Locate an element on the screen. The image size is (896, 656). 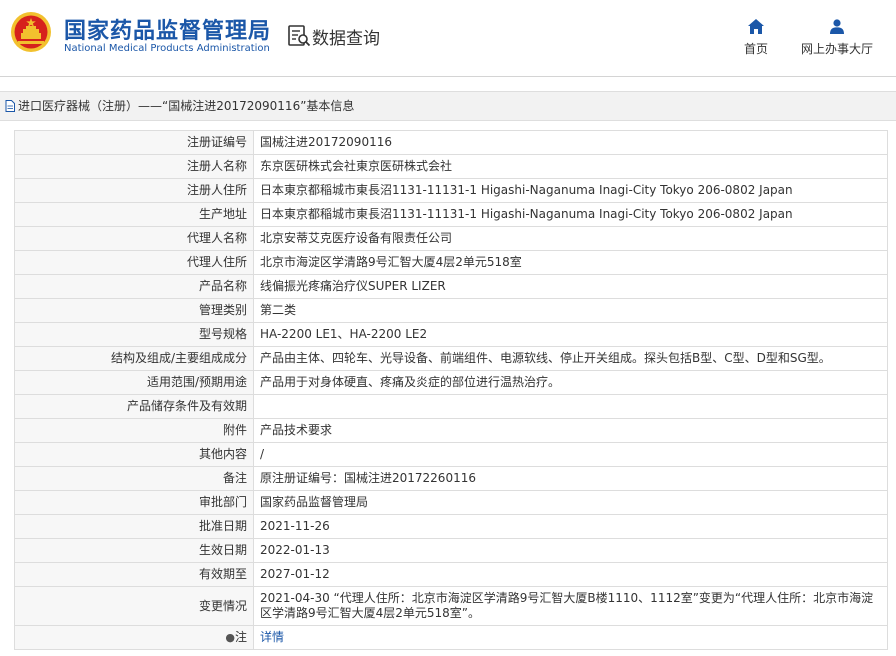
table-row: 代理人住所 北京市海淀区学清路9号汇智大厦4层2单元518室 is located at coordinates (451, 262).